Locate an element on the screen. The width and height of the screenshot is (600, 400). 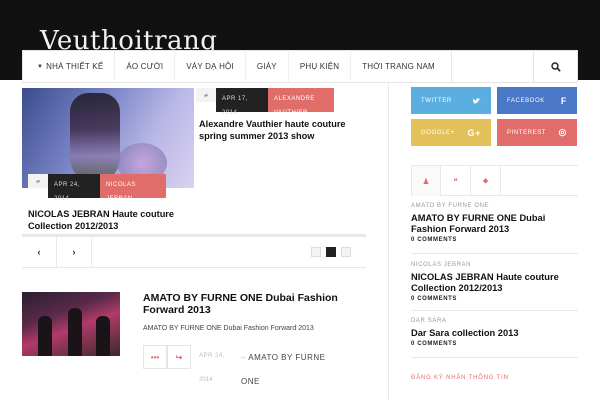
slide-category: ALEXANDRE VAUTHIER is located at coordinates (301, 102).